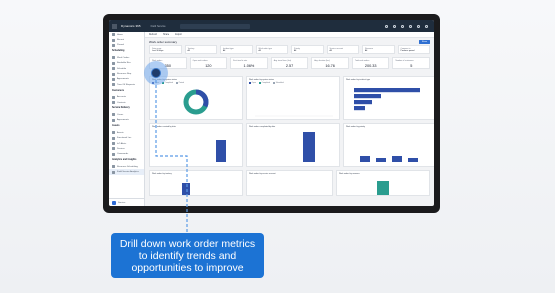 Image resolution: width=555 pixels, height=293 pixels. I want to click on calendar-icon, so click(113, 69).